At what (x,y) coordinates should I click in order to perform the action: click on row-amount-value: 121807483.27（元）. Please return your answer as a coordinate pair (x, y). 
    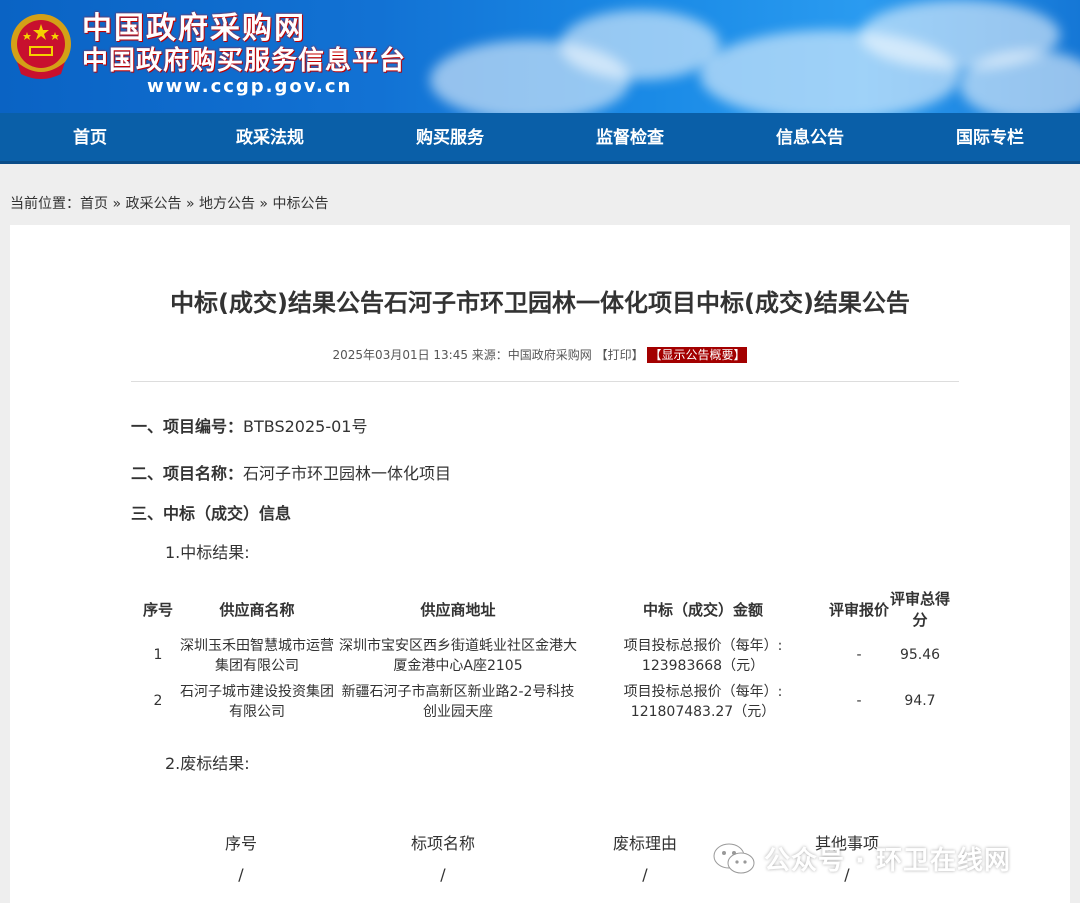
    Looking at the image, I should click on (703, 712).